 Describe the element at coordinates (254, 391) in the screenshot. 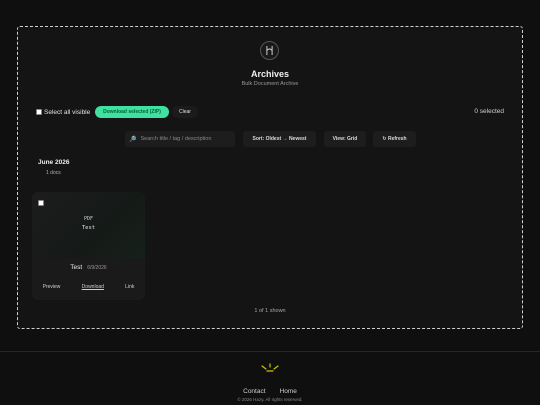

I see `contact-link: Contact` at that location.